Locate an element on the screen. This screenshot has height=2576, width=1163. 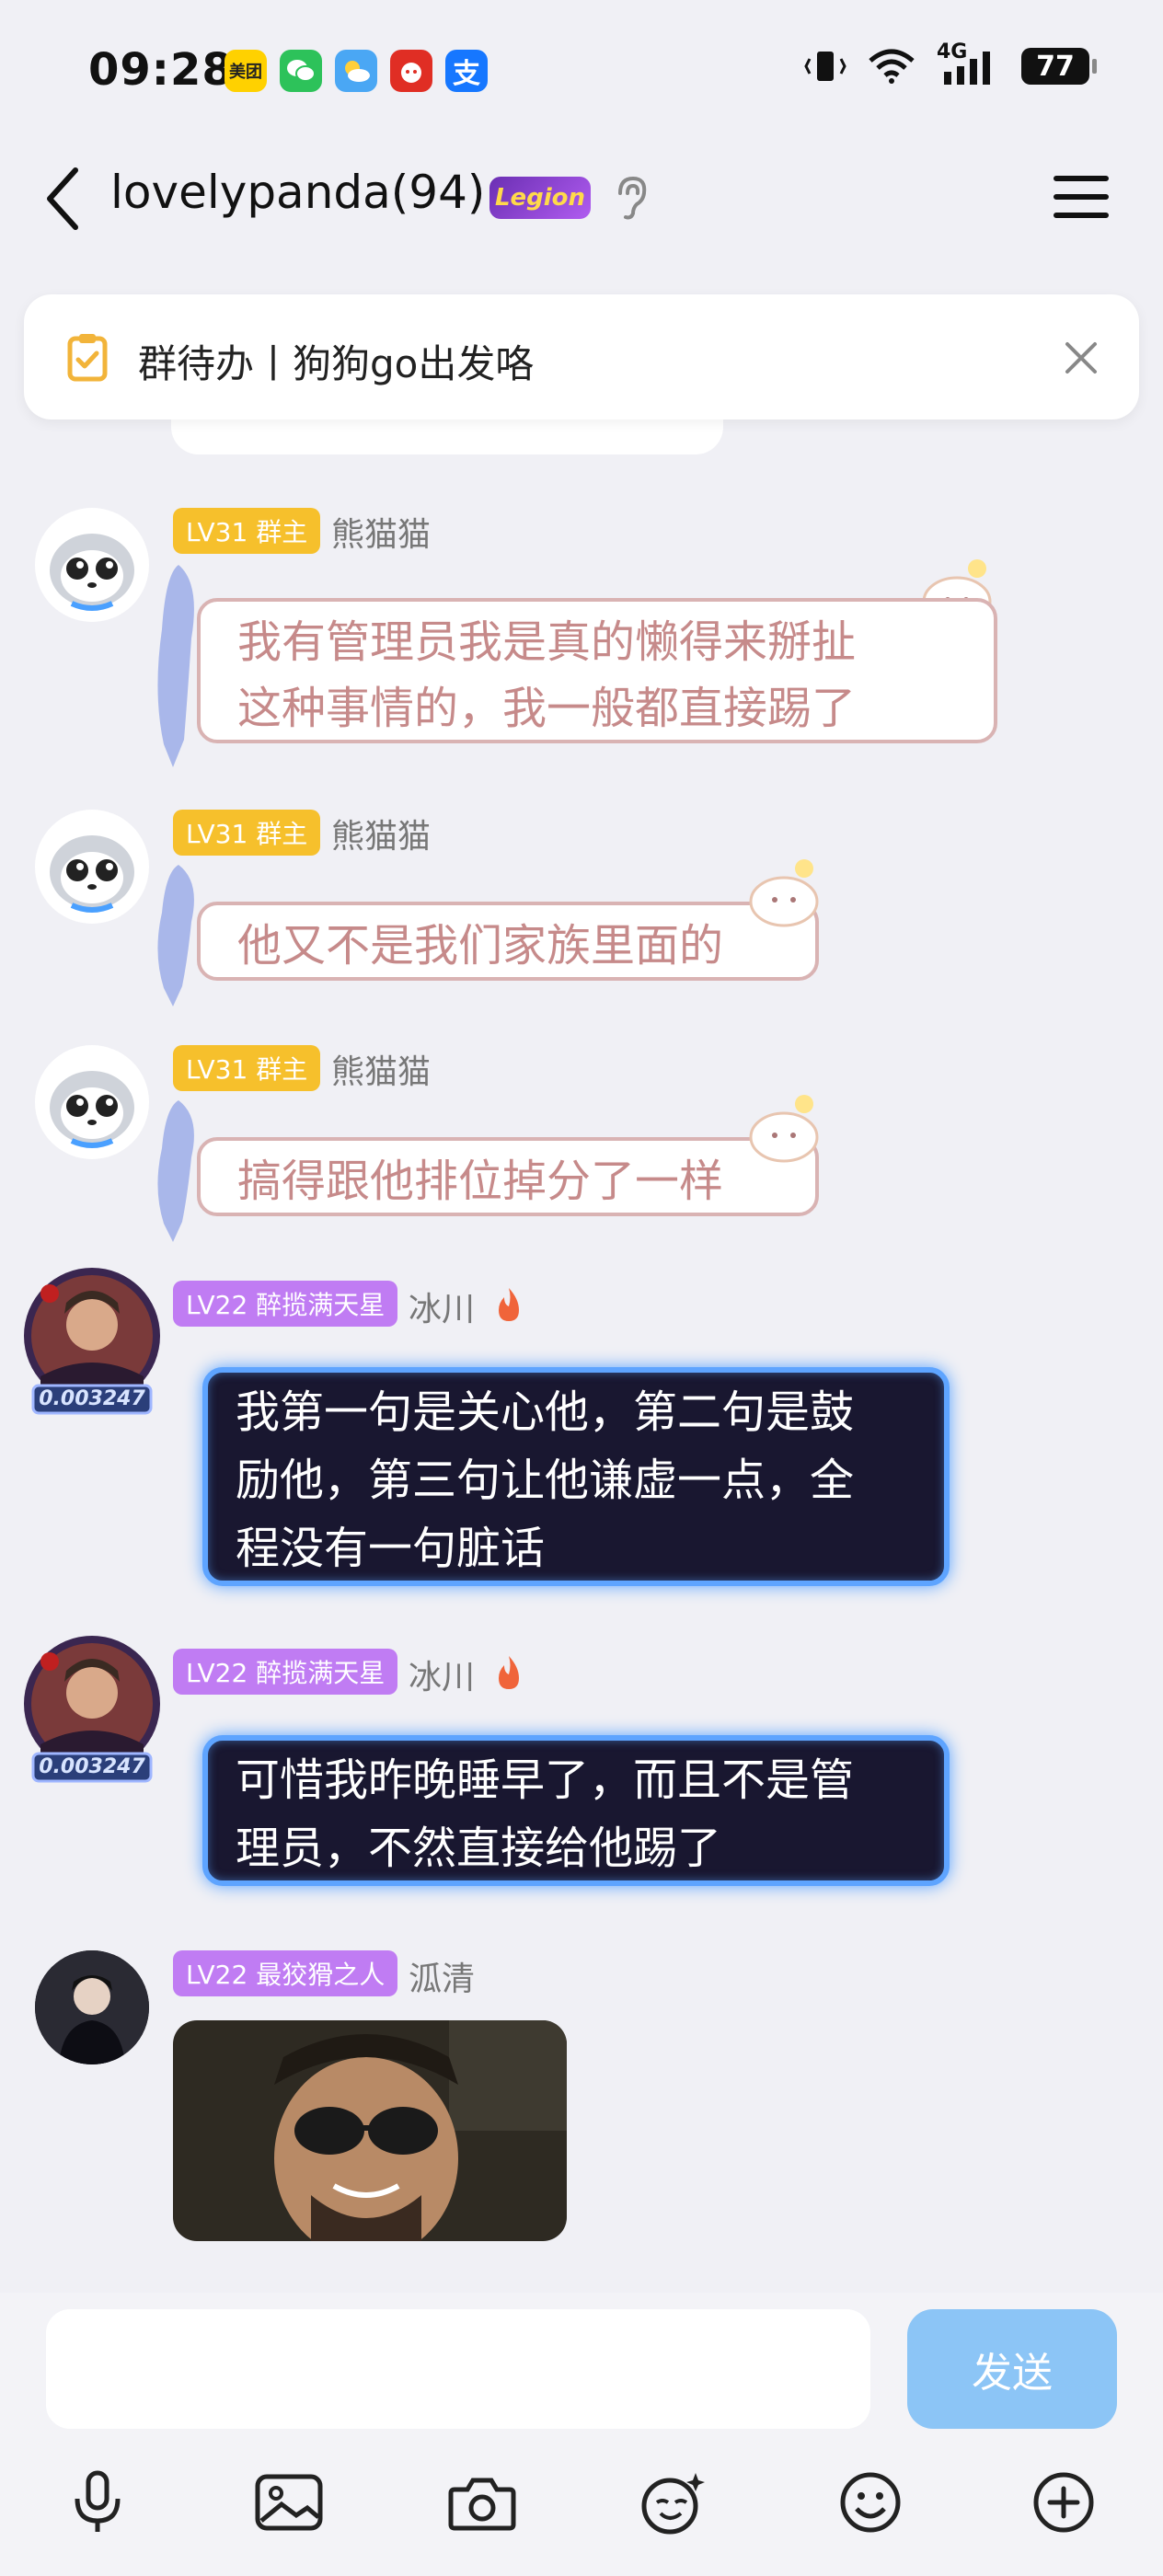
close-todo-button is located at coordinates (1081, 358).